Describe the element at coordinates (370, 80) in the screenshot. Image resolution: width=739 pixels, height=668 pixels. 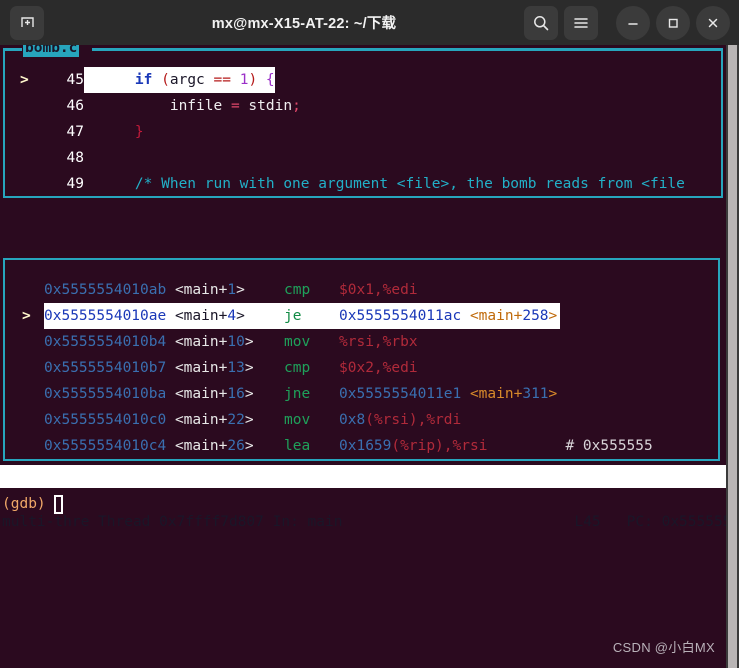
I see `source-line: >45 if (argc == 1) {` at that location.